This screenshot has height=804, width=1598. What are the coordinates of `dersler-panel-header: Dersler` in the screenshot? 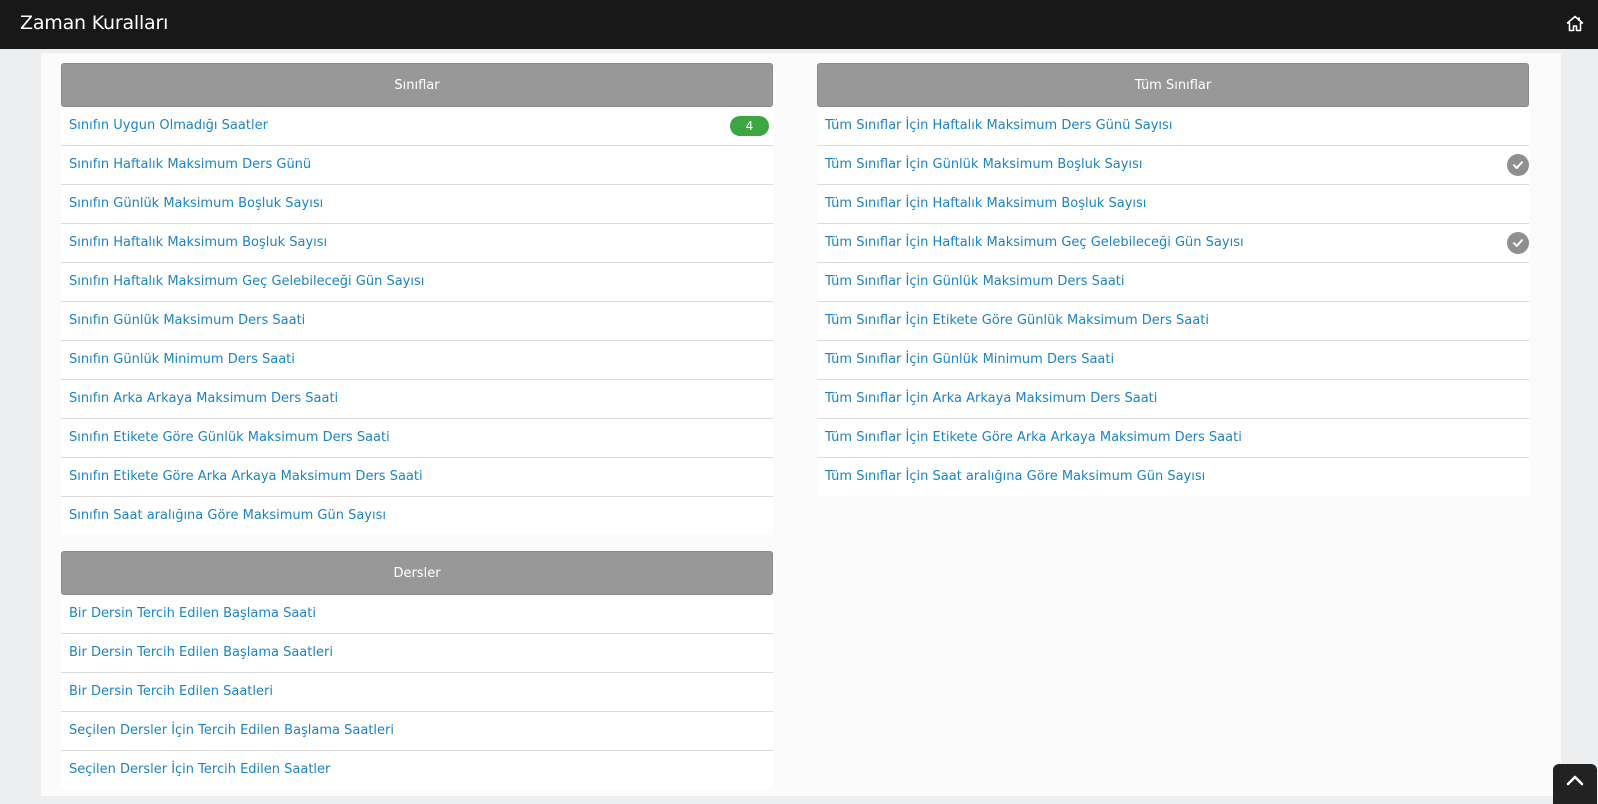 It's located at (417, 573).